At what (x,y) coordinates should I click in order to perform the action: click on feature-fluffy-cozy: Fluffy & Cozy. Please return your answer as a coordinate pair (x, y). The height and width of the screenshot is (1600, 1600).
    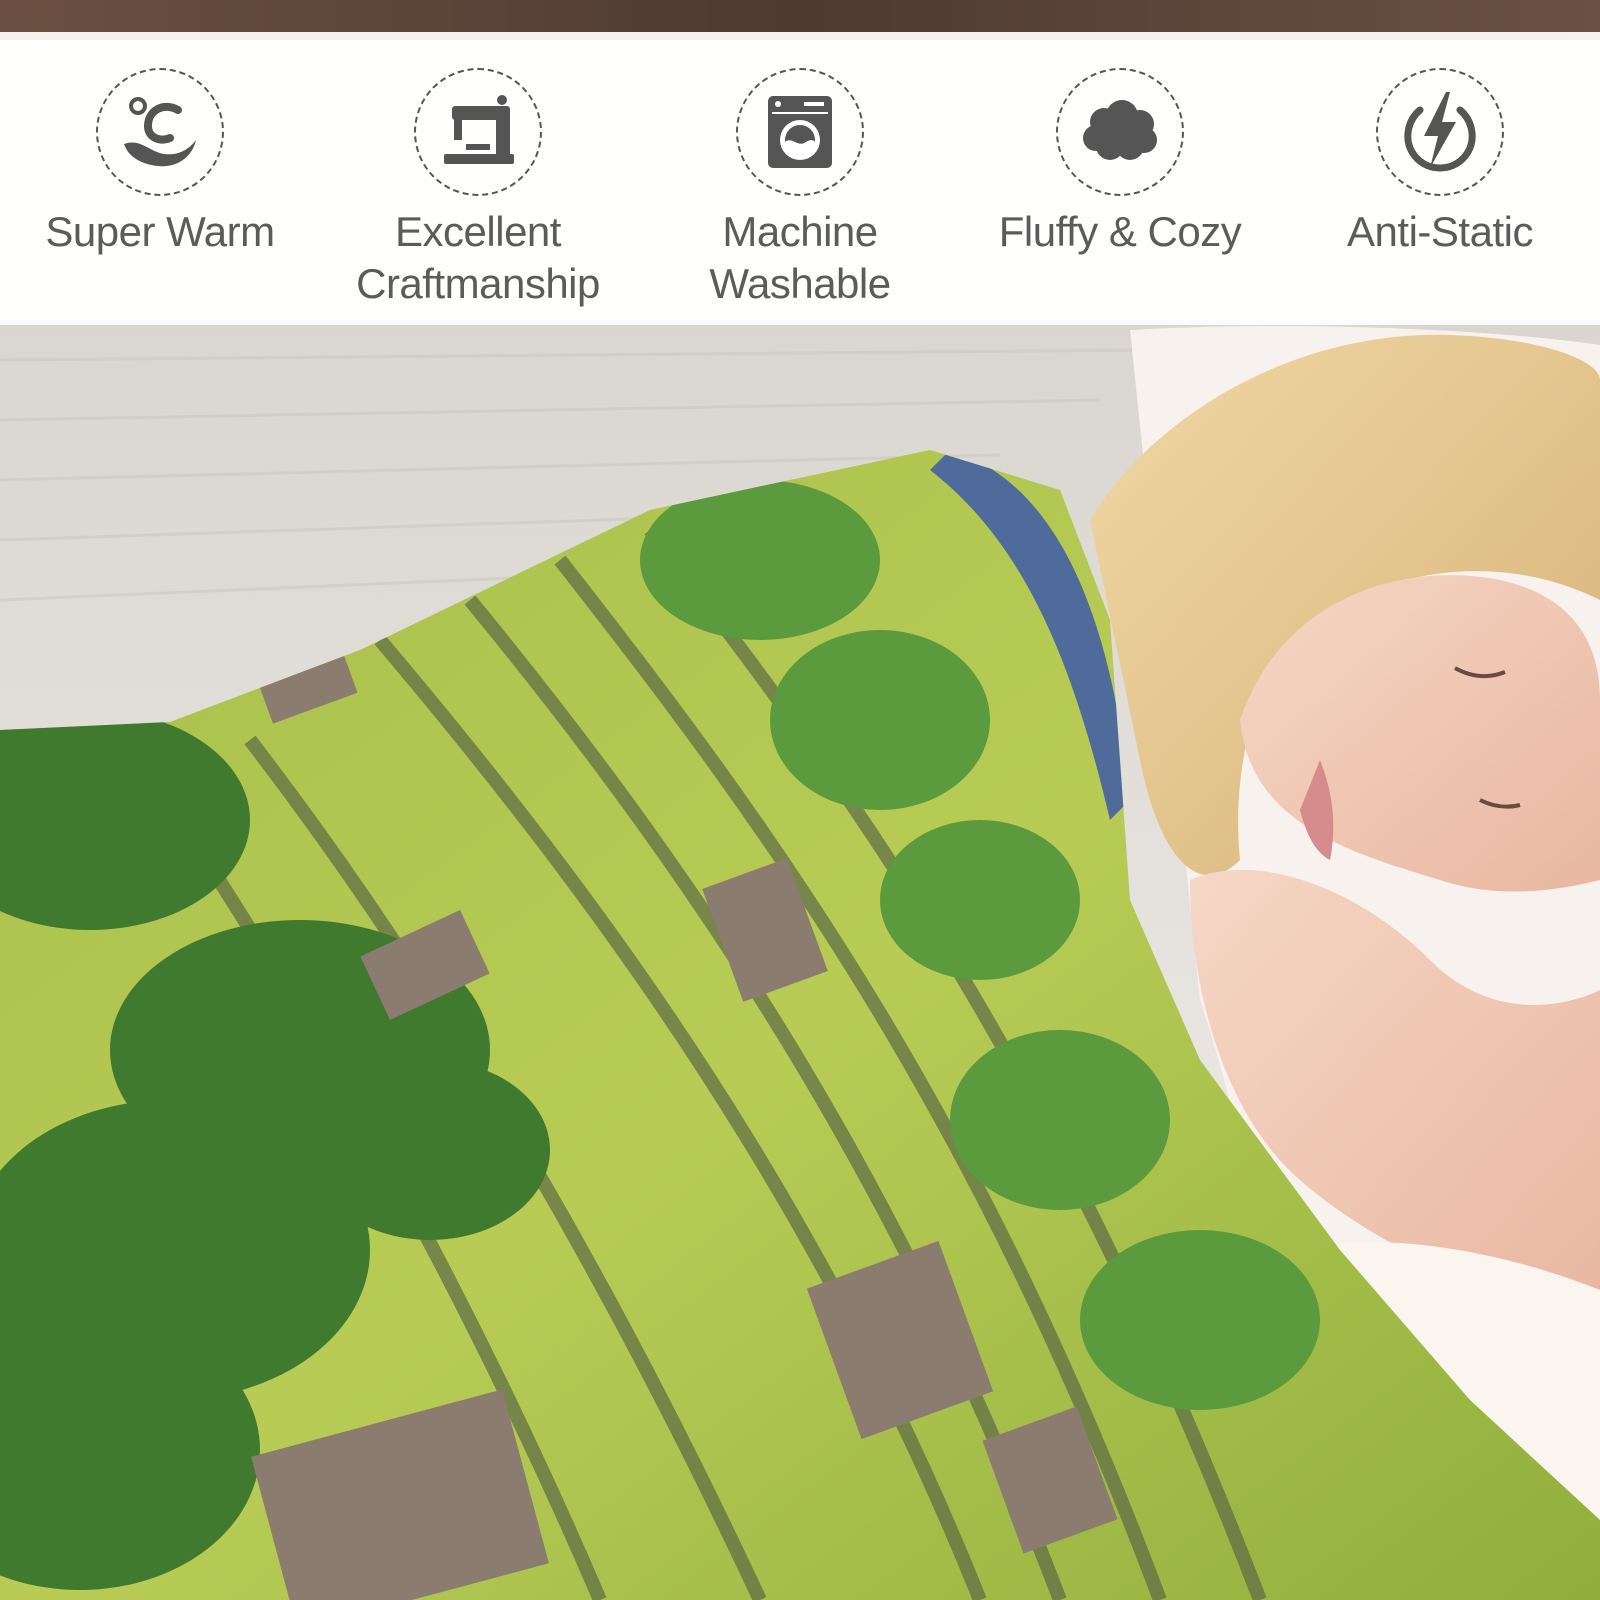
    Looking at the image, I should click on (1120, 178).